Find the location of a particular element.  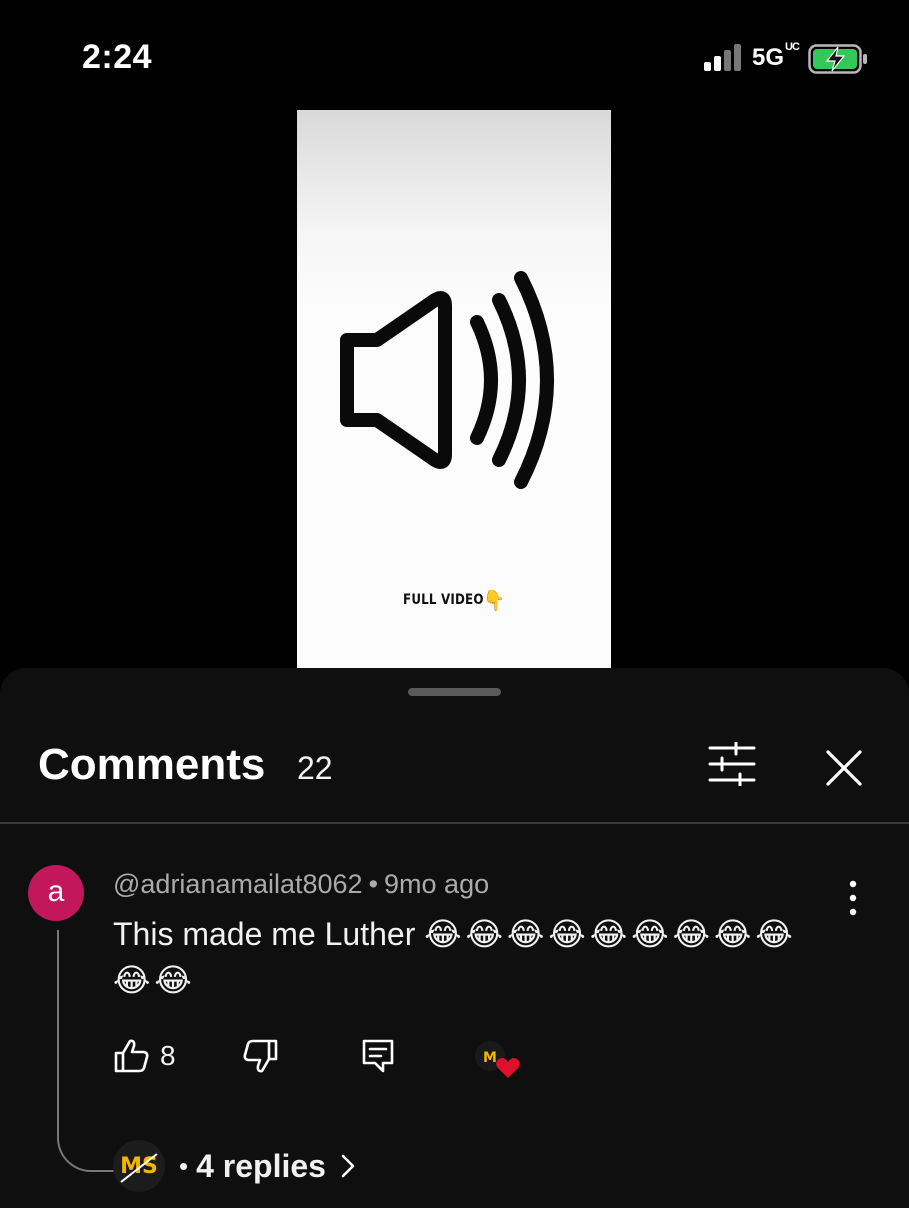

thread-connector is located at coordinates (86, 1051).